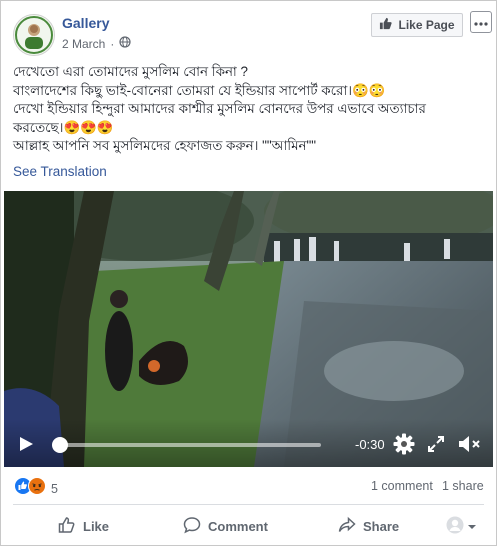 The image size is (497, 546). Describe the element at coordinates (238, 526) in the screenshot. I see `comment-label: Comment` at that location.